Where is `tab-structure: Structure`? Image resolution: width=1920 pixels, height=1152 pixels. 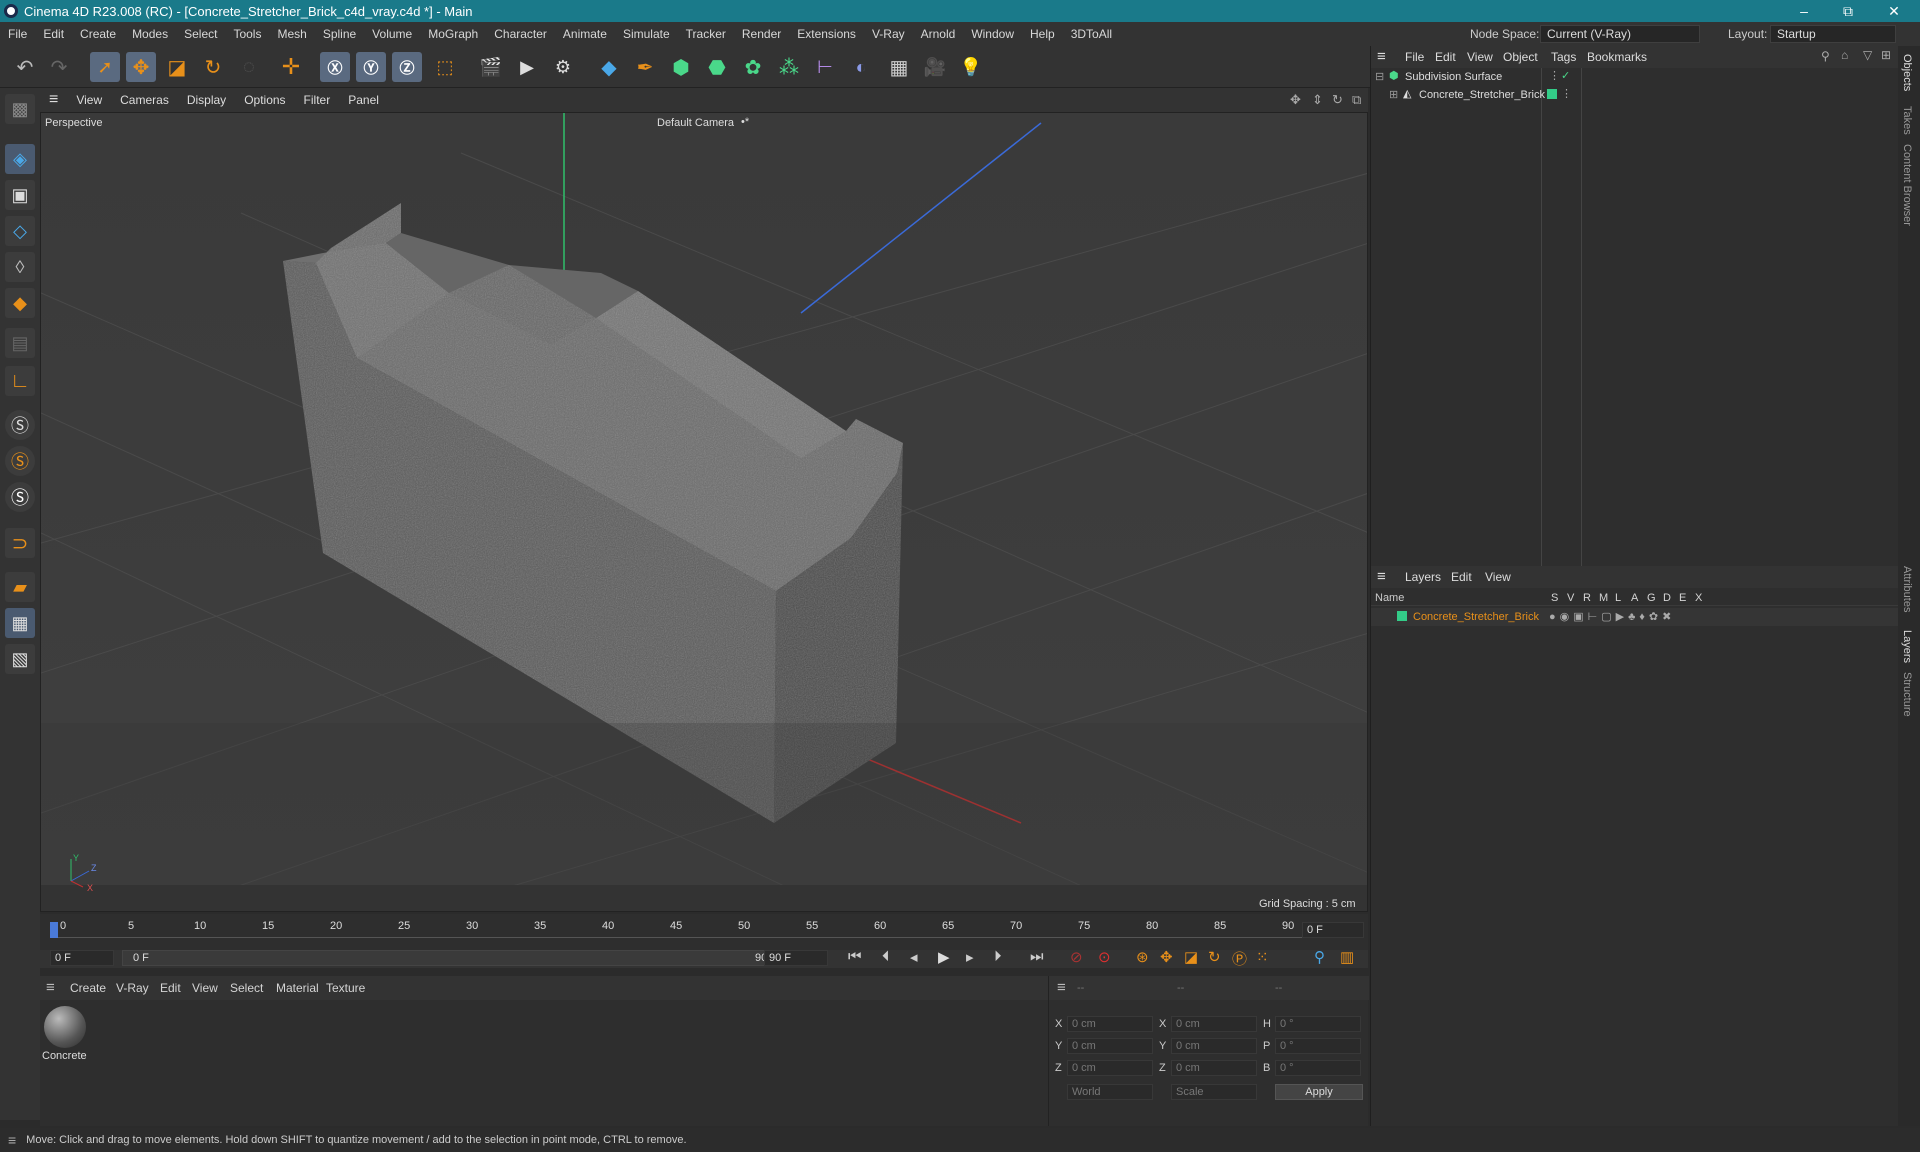
tab-structure: Structure is located at coordinates (1907, 694).